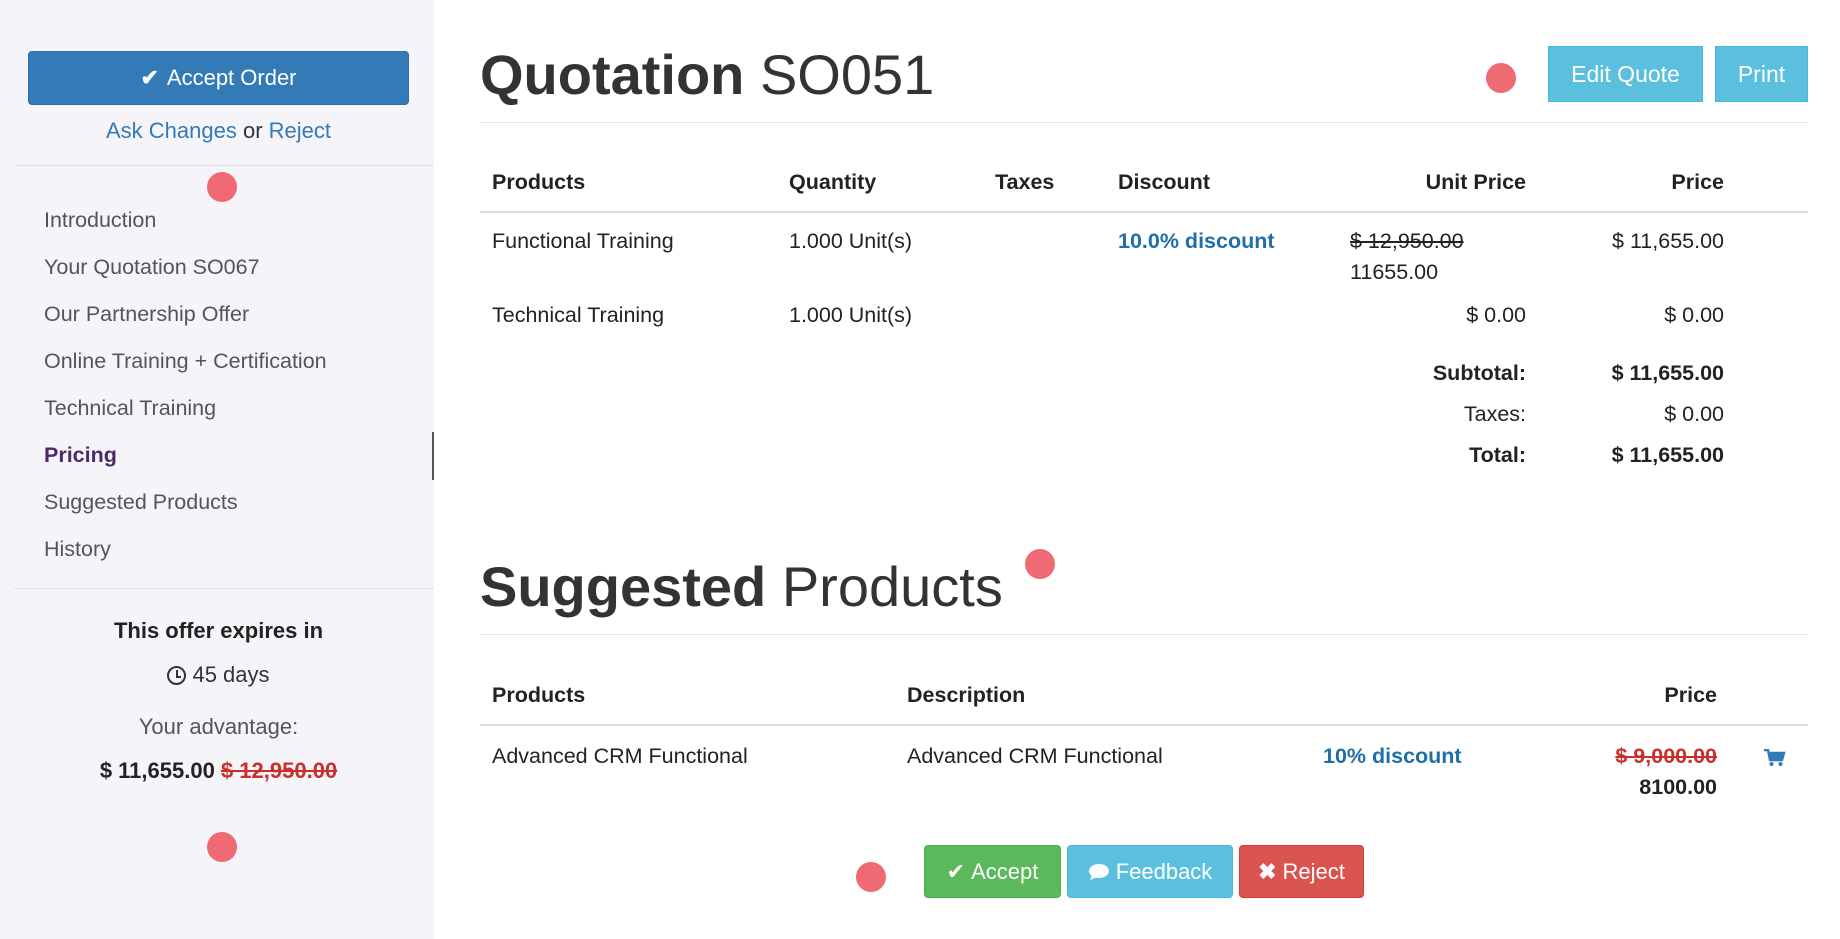  Describe the element at coordinates (1775, 758) in the screenshot. I see `shopping-cart-icon` at that location.